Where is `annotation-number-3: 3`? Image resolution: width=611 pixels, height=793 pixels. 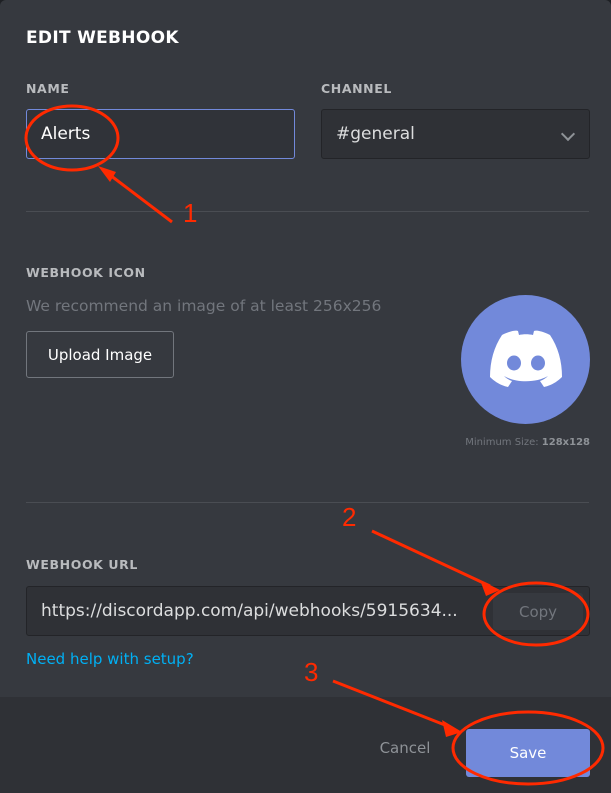 annotation-number-3: 3 is located at coordinates (311, 672).